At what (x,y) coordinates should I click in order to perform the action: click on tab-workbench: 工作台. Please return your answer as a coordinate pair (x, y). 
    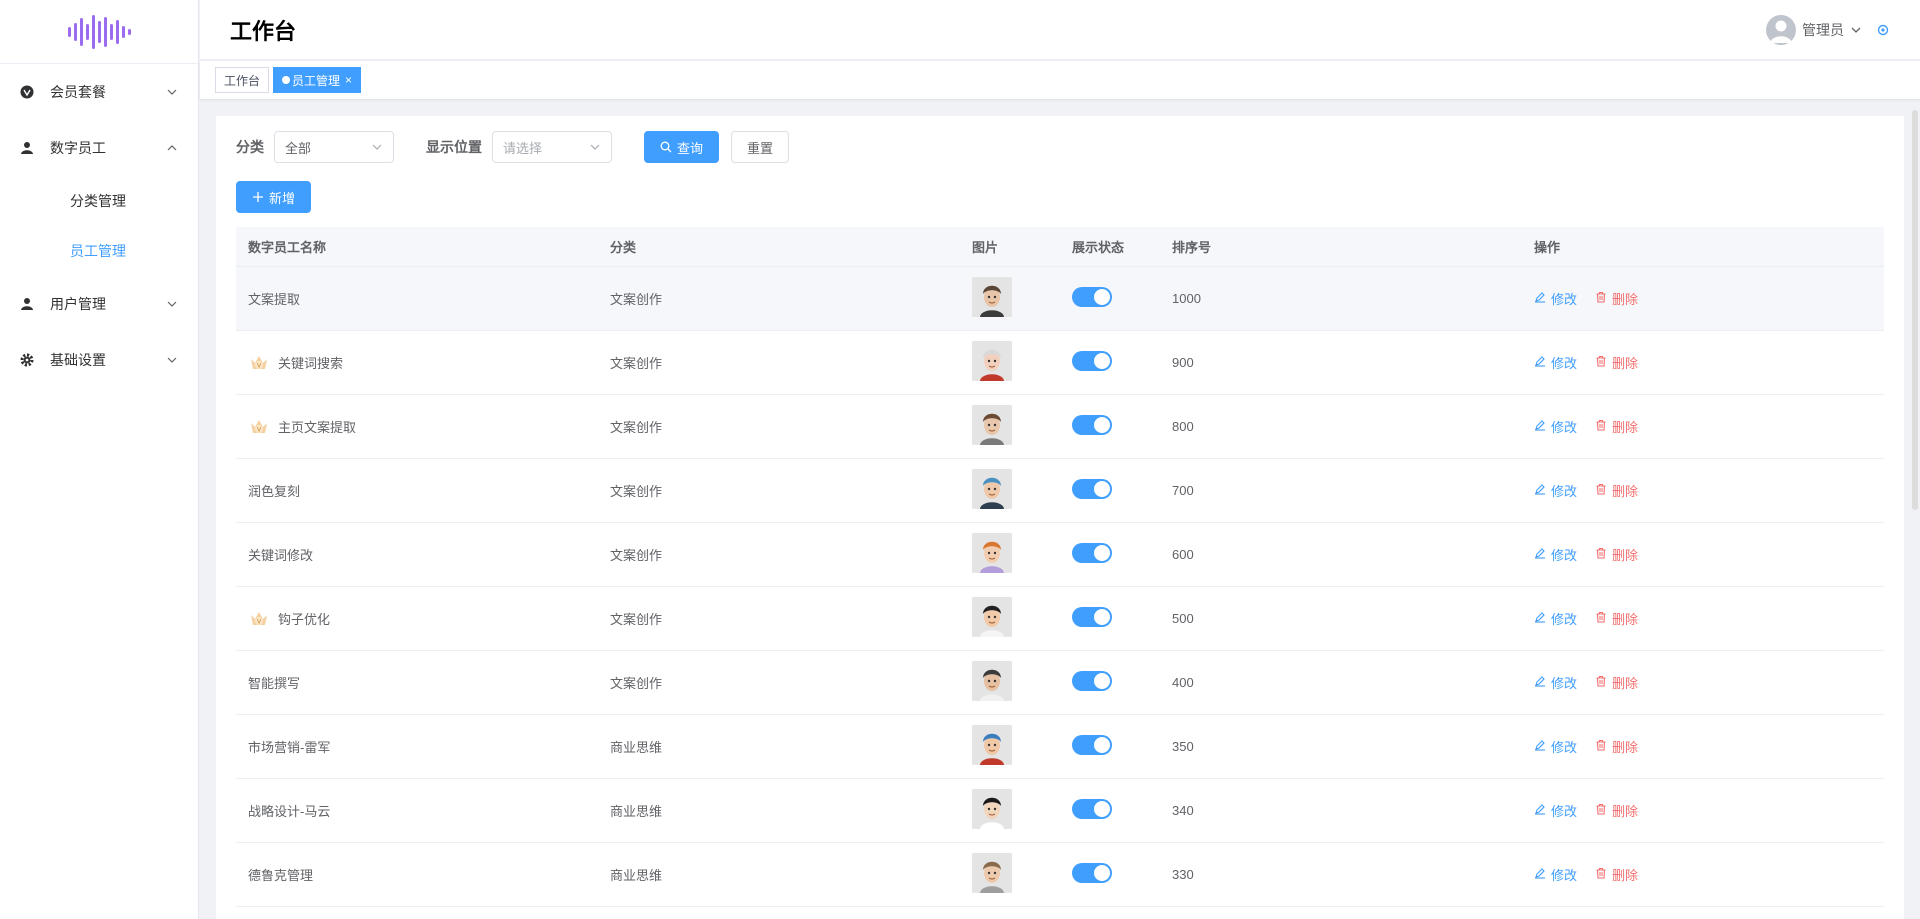
    Looking at the image, I should click on (242, 80).